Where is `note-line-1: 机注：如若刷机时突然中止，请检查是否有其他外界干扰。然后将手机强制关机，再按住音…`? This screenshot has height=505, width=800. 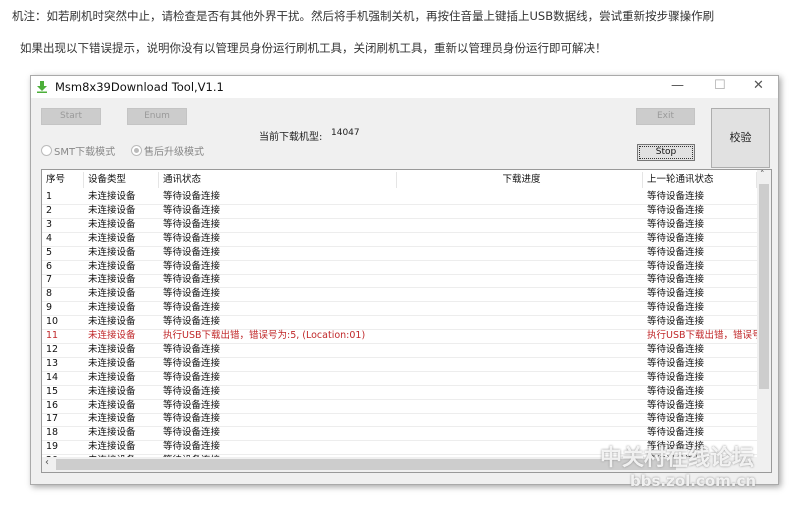
note-line-1: 机注：如若刷机时突然中止，请检查是否有其他外界干扰。然后将手机强制关机，再按住音… is located at coordinates (363, 16).